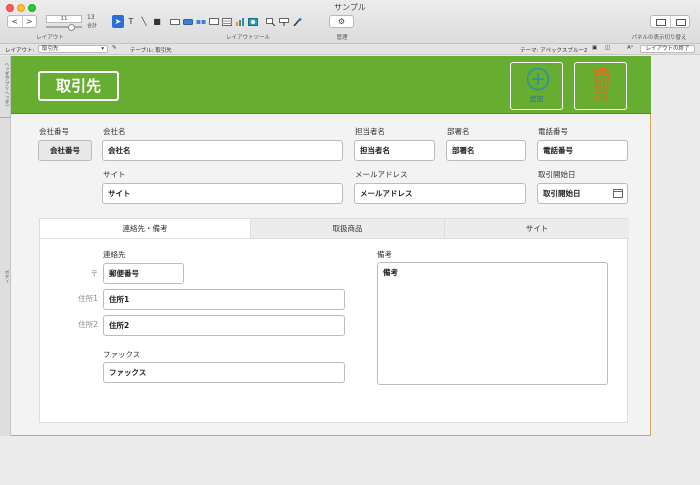  What do you see at coordinates (240, 21) in the screenshot?
I see `chart-icon` at bounding box center [240, 21].